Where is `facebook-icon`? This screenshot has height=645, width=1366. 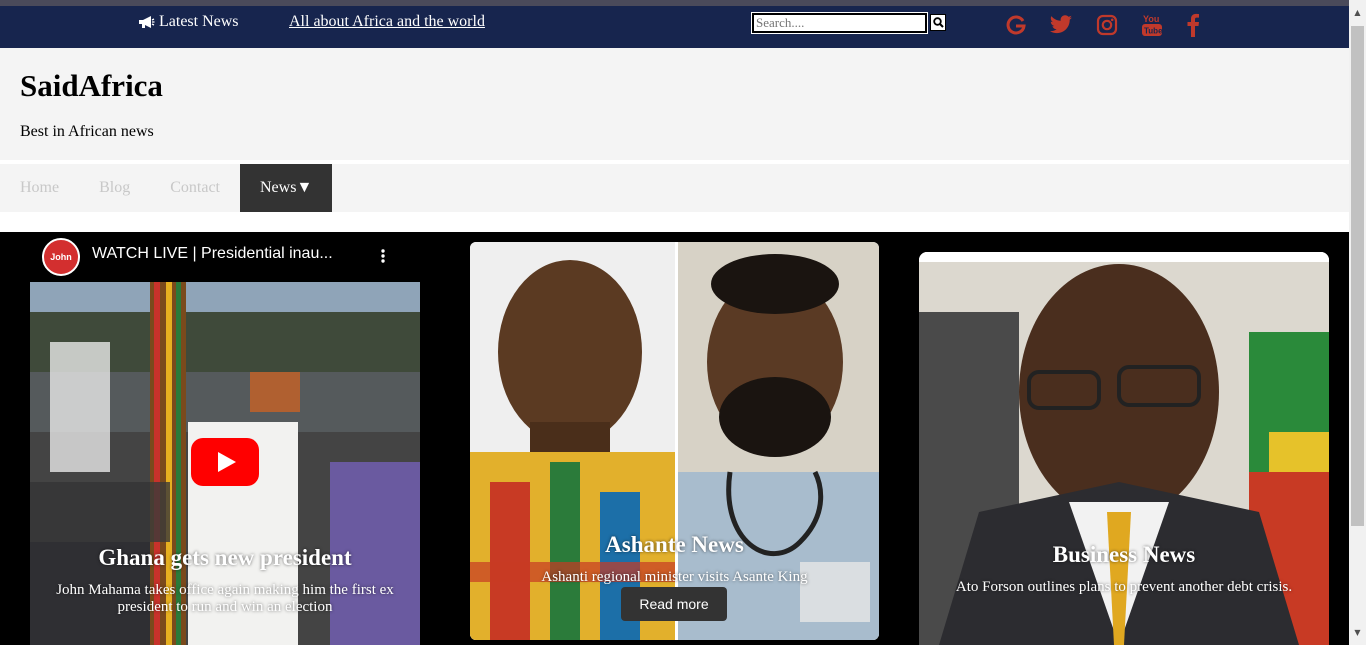
facebook-icon is located at coordinates (1193, 25).